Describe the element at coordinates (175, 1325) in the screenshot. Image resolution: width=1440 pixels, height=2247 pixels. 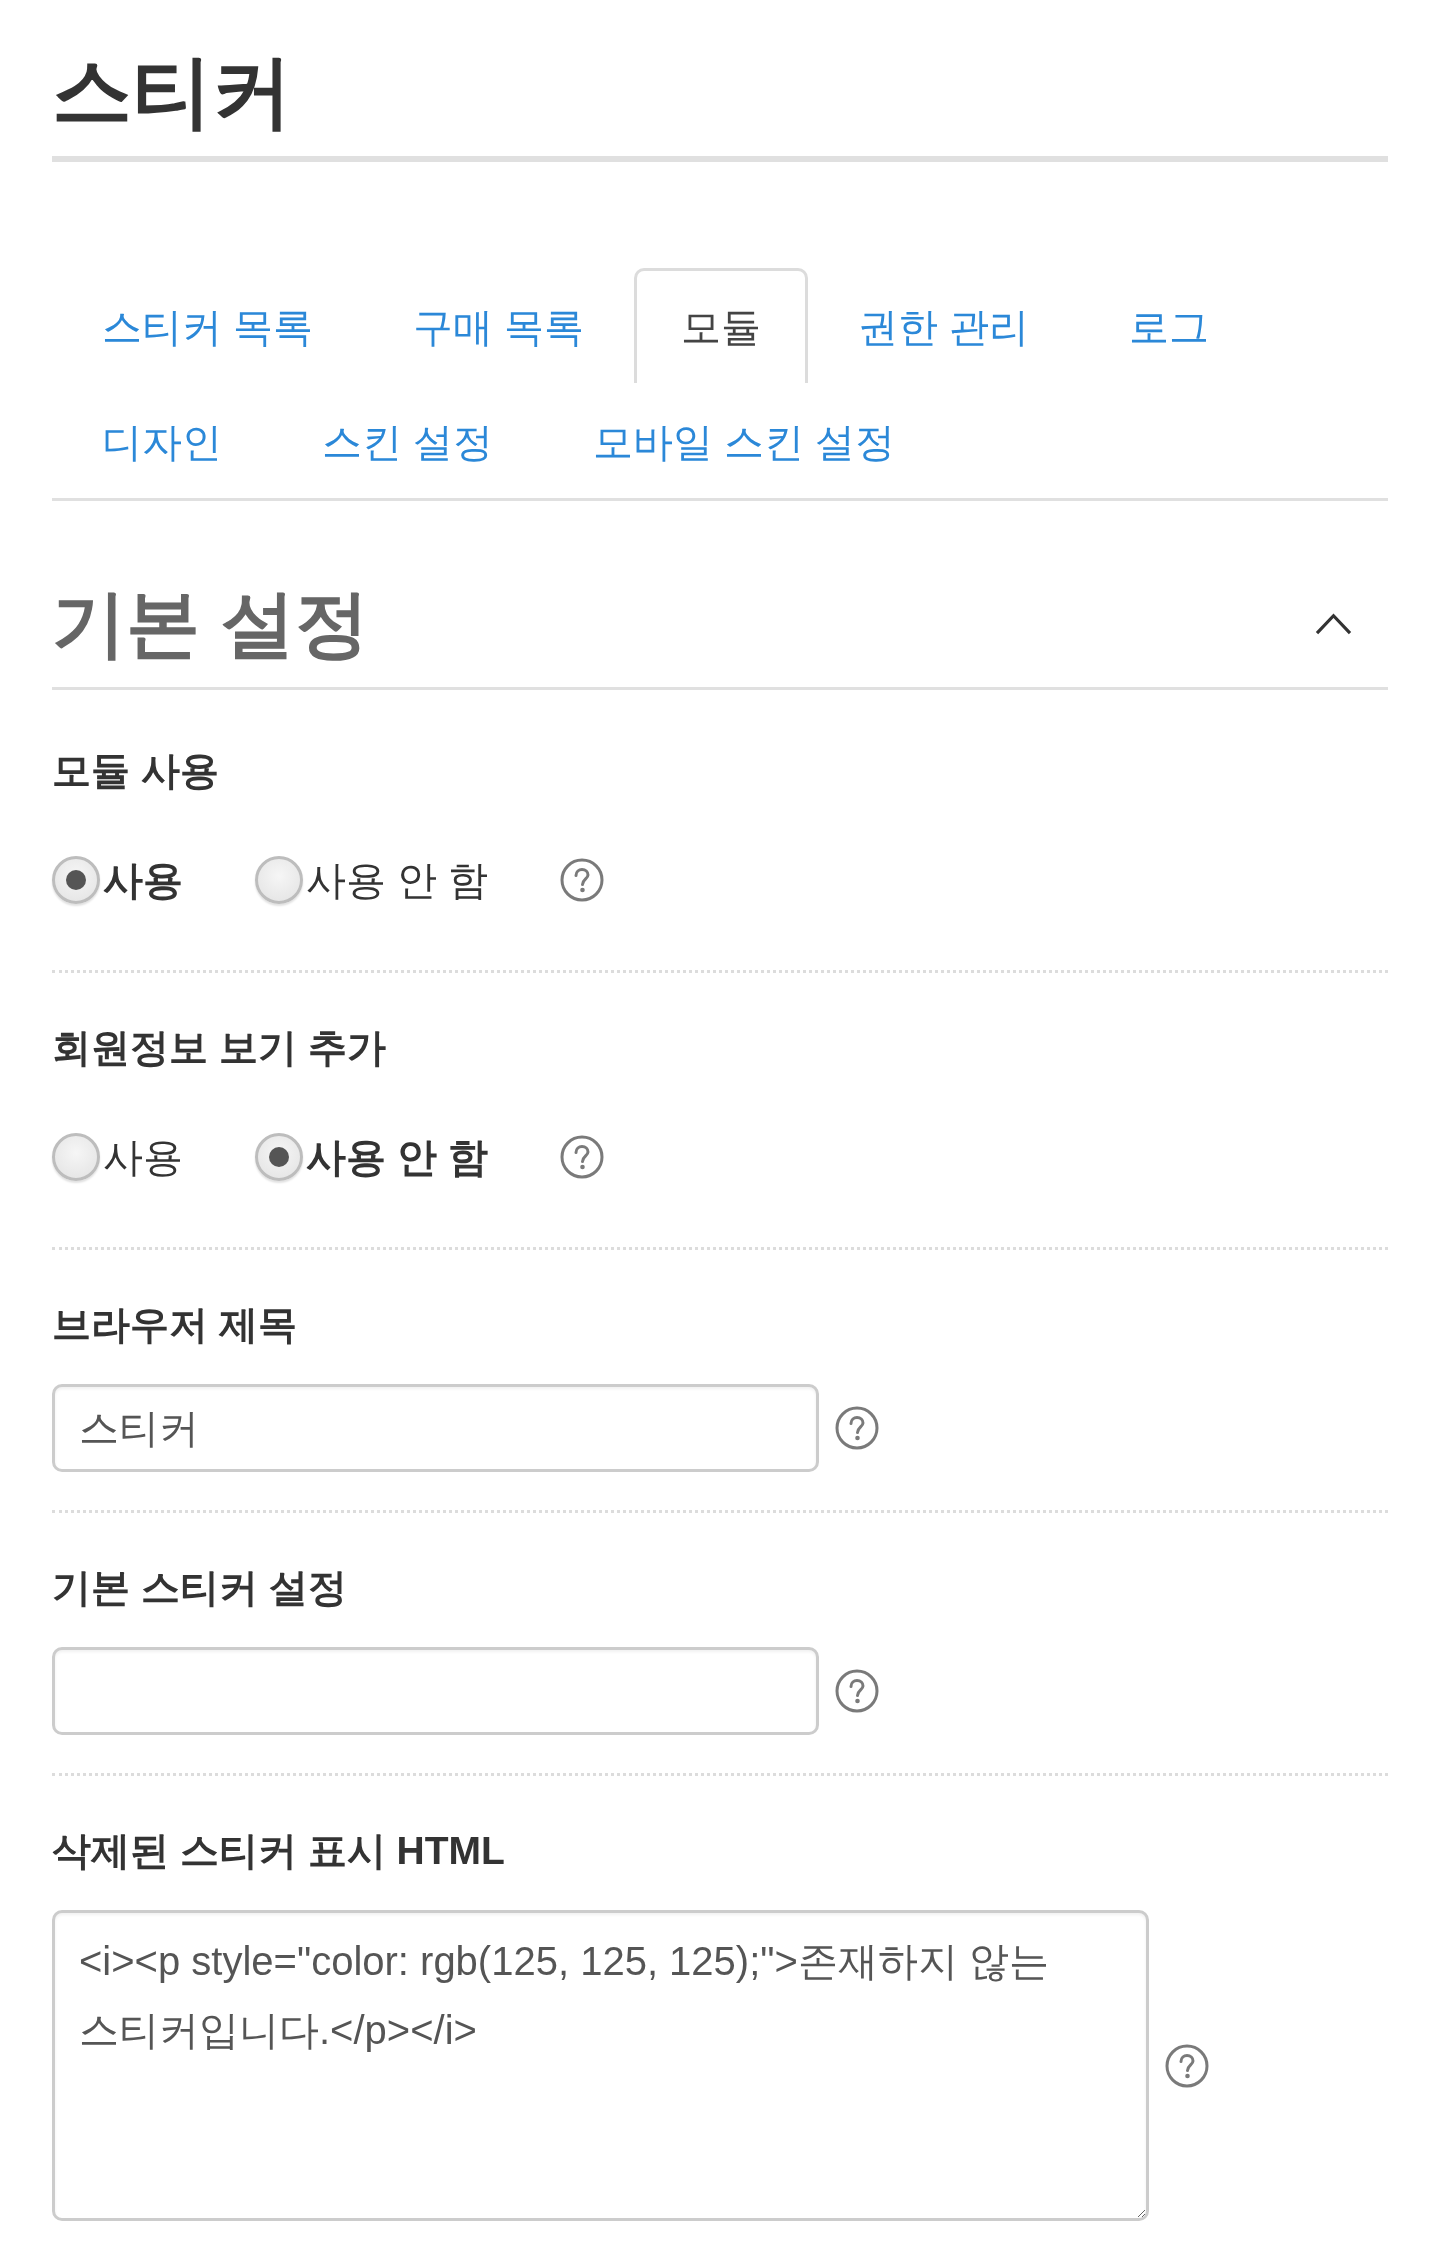
I see `field-label: 브라우저 제목` at that location.